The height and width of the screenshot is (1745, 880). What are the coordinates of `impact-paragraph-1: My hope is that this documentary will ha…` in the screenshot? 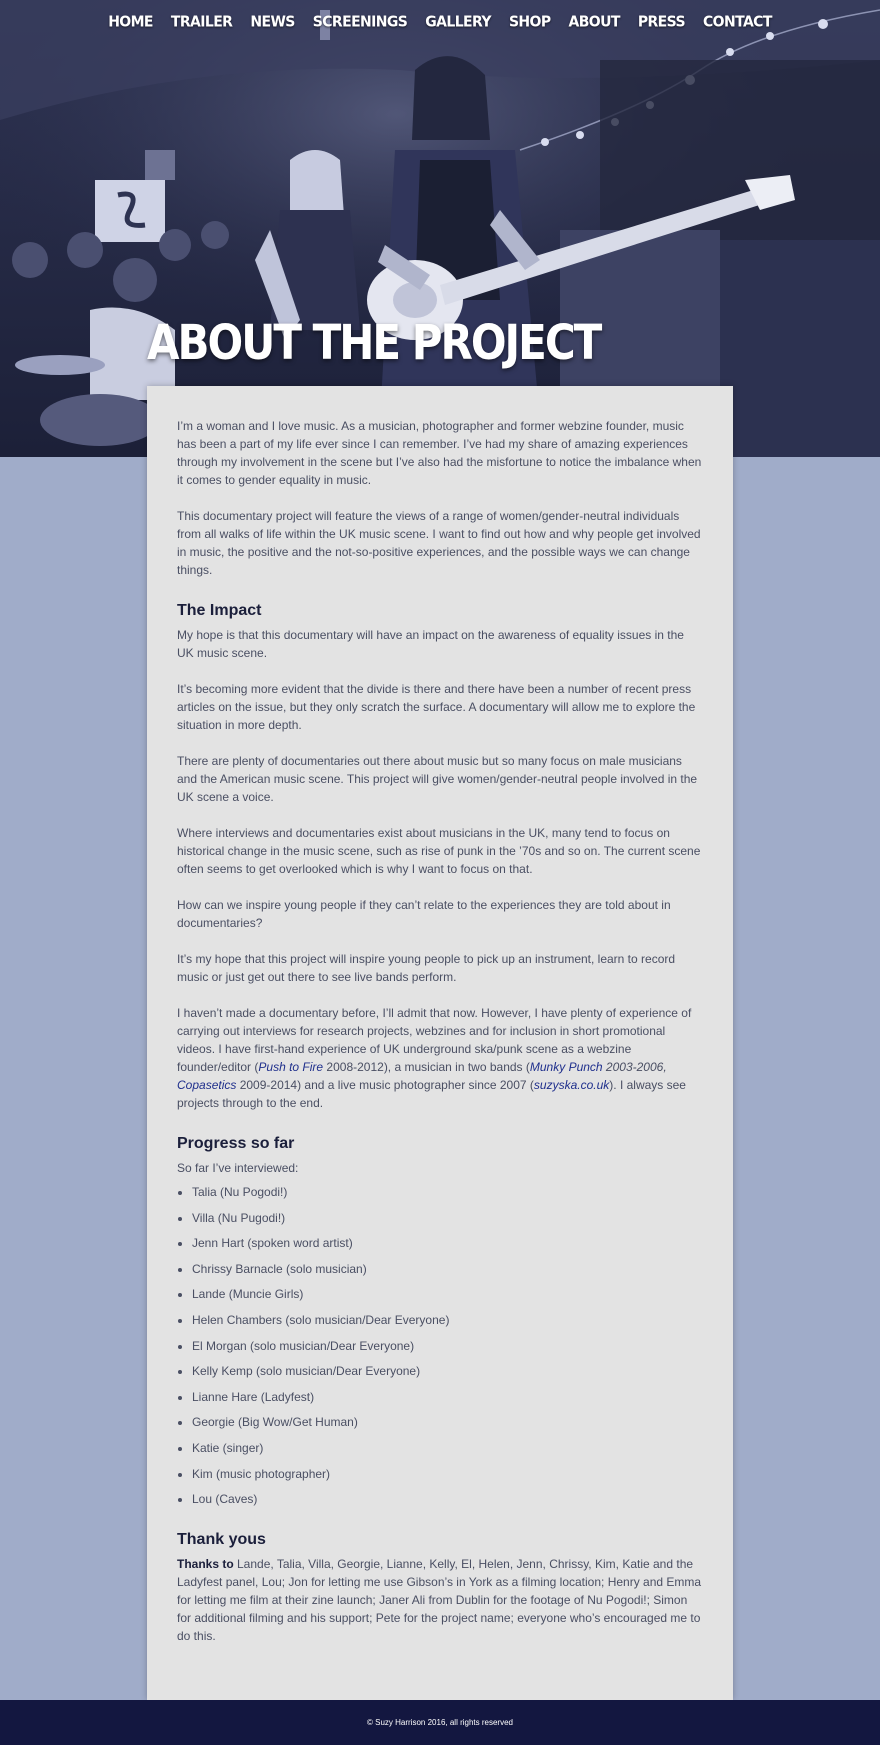 It's located at (430, 644).